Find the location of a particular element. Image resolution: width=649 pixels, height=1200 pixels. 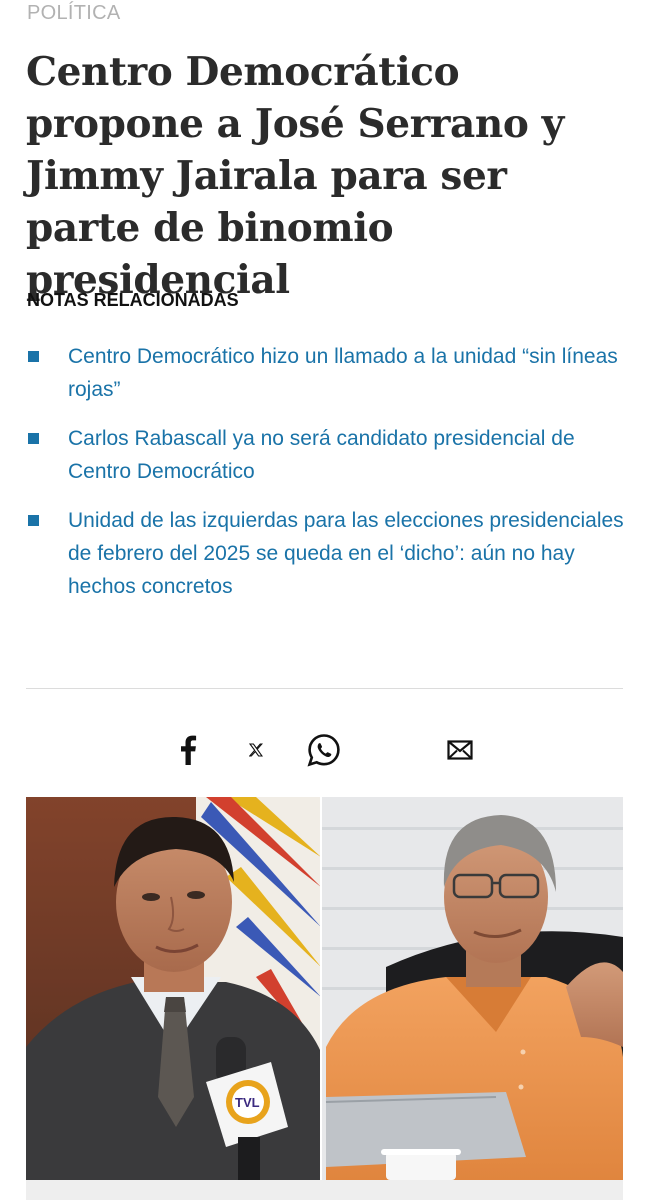

caption-strip is located at coordinates (324, 1190).